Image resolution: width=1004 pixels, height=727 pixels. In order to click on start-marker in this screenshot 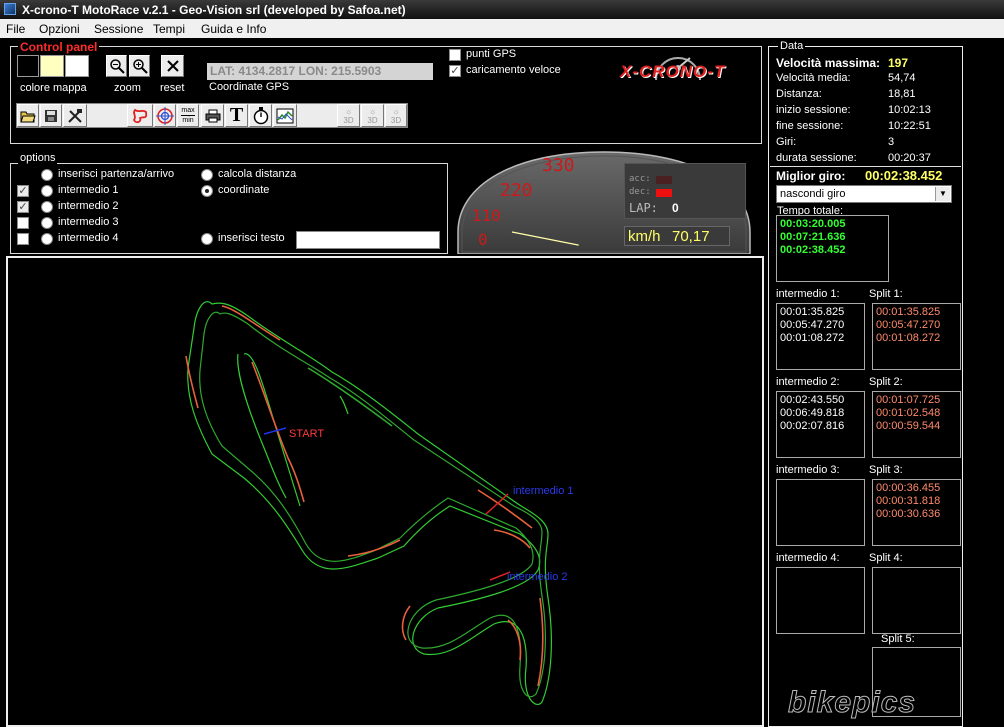, I will do `click(275, 431)`.